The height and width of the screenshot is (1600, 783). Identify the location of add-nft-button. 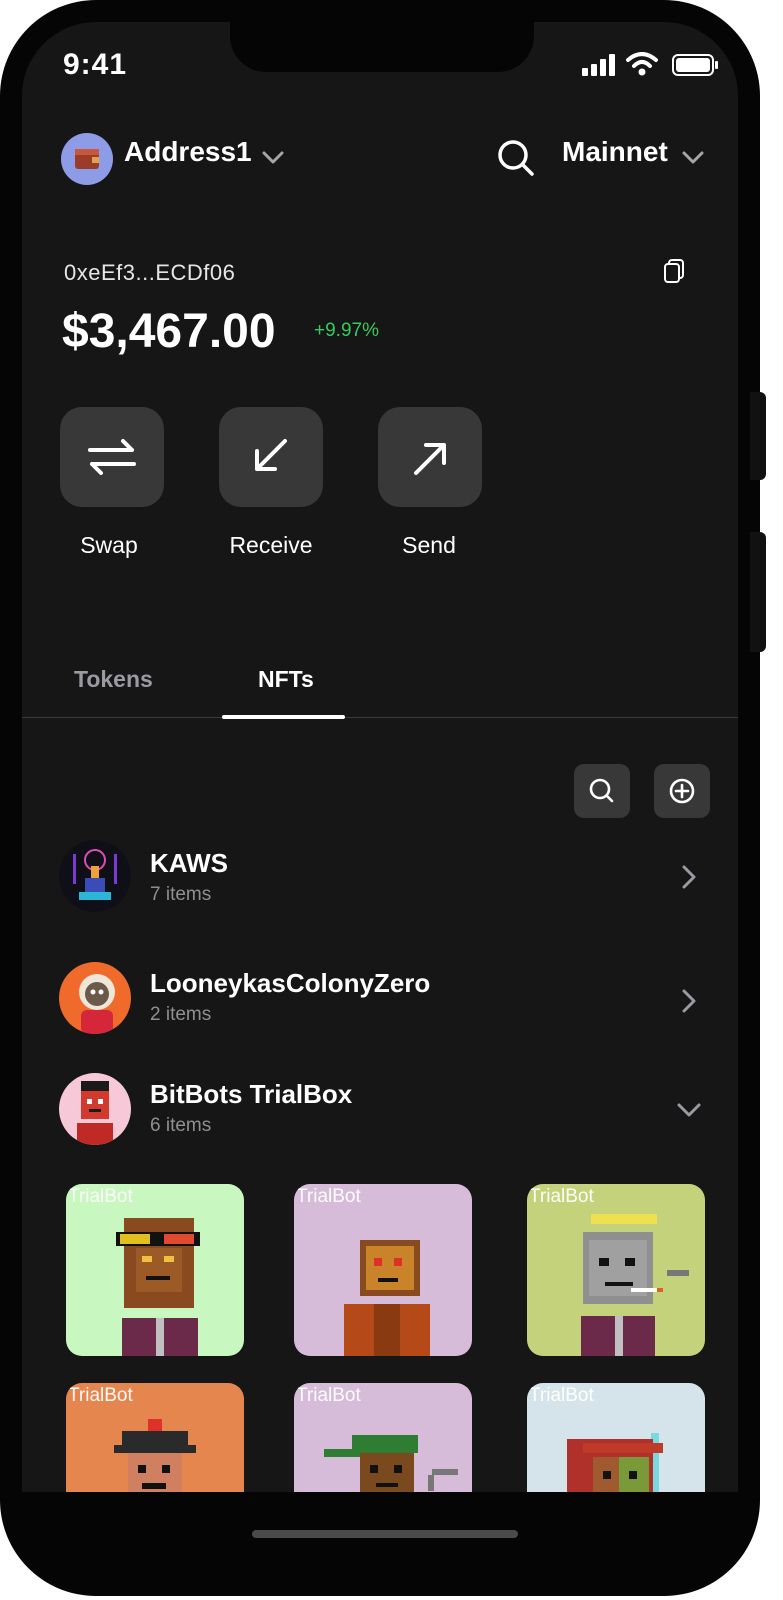
(682, 791).